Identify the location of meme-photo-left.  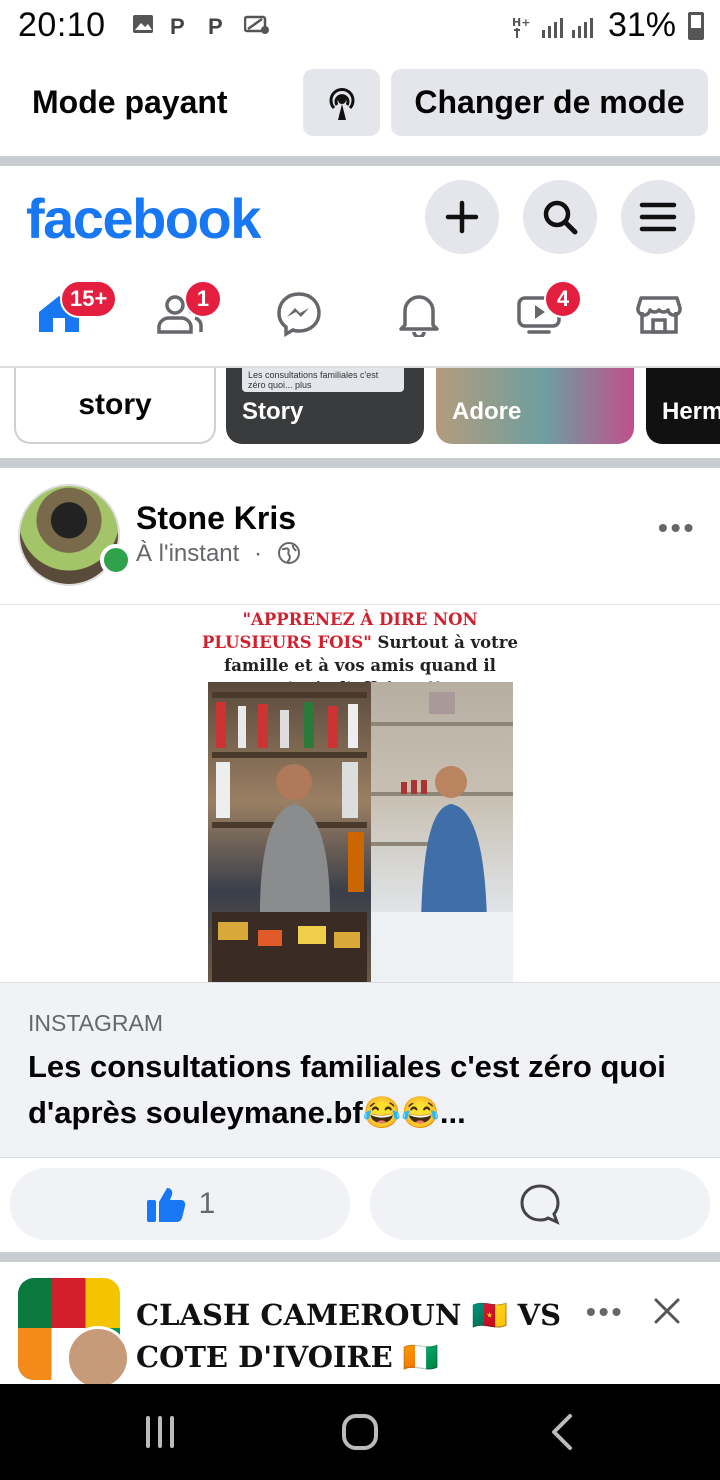
(289, 832).